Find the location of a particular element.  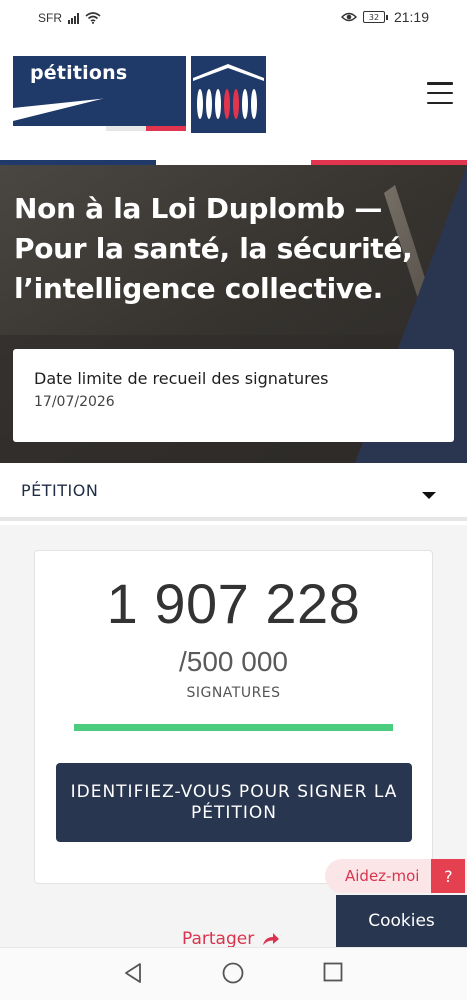

recents-icon is located at coordinates (333, 972).